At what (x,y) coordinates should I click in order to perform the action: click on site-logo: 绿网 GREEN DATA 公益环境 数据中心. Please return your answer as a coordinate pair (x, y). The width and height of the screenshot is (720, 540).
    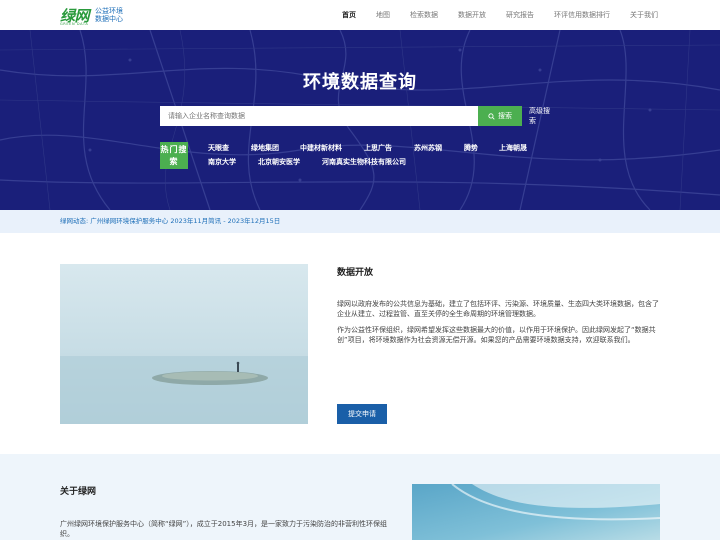
    Looking at the image, I should click on (91, 15).